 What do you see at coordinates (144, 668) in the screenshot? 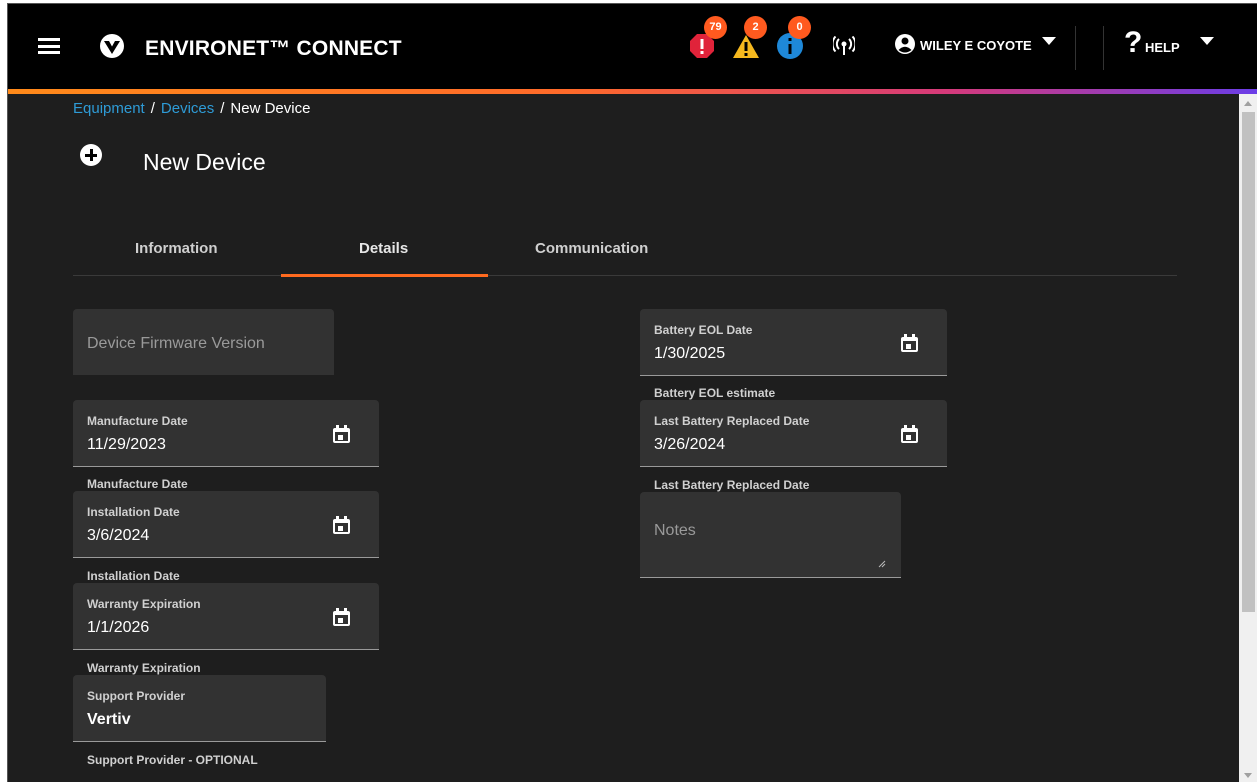
I see `warranty-expiration-hint: Warranty Expiration` at bounding box center [144, 668].